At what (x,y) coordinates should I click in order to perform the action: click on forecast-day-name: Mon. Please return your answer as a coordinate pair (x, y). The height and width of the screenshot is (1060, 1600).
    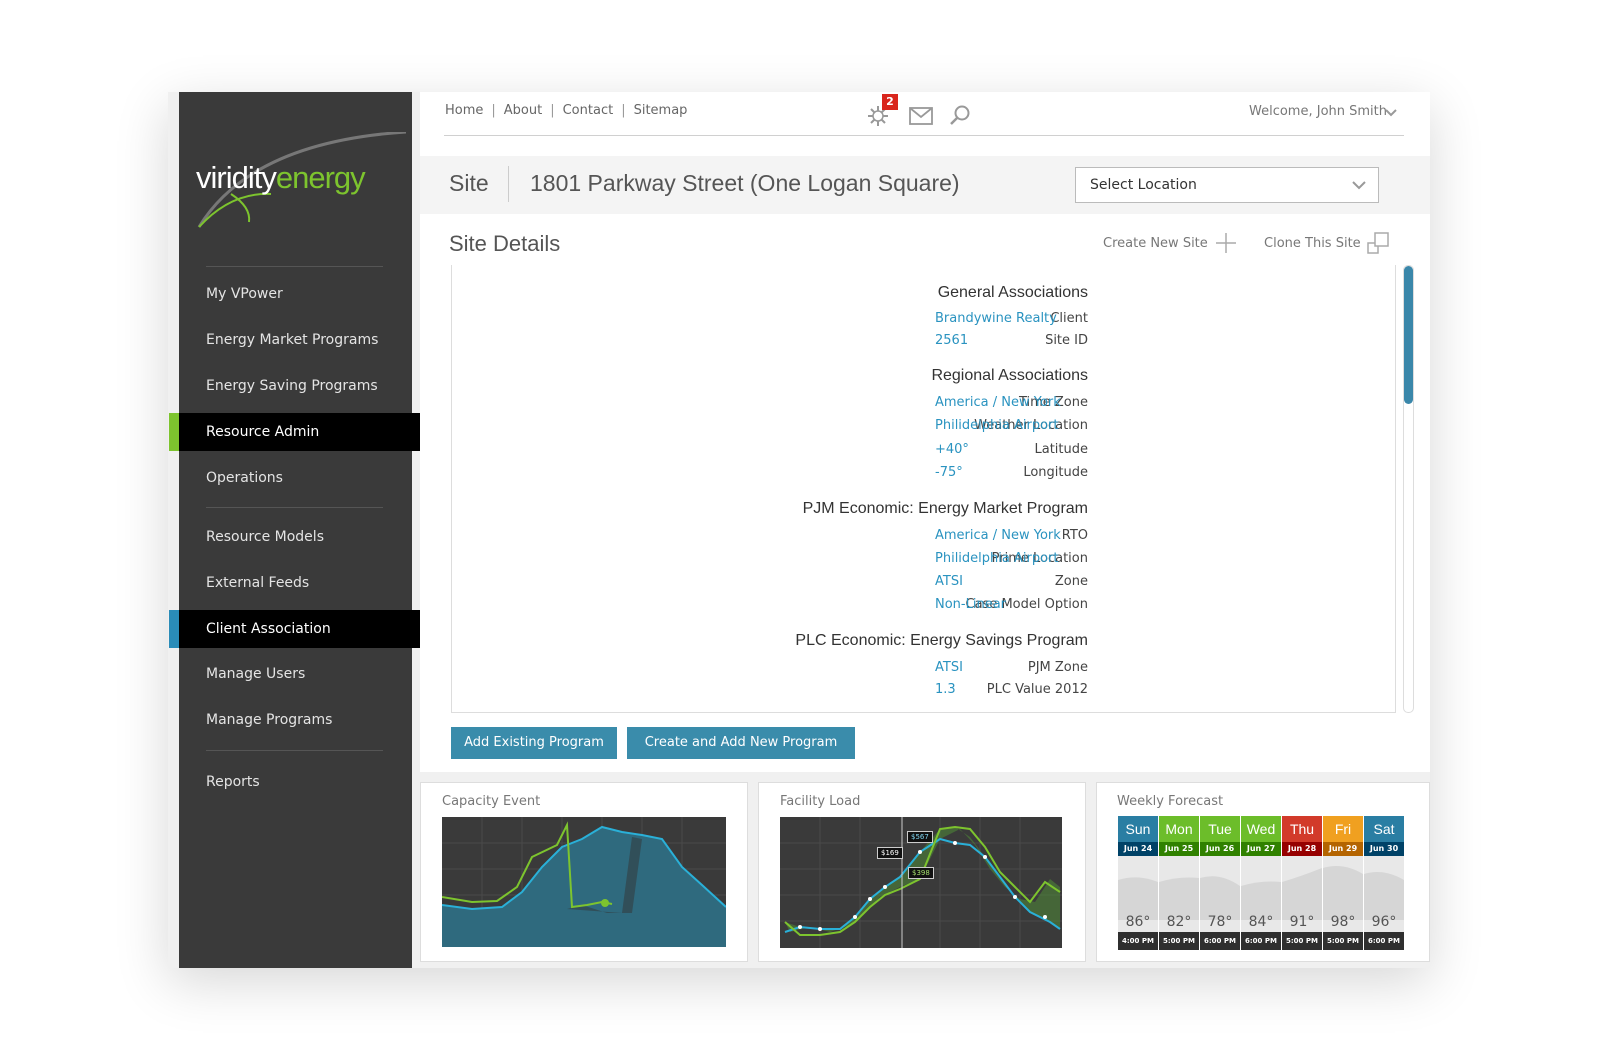
    Looking at the image, I should click on (1179, 829).